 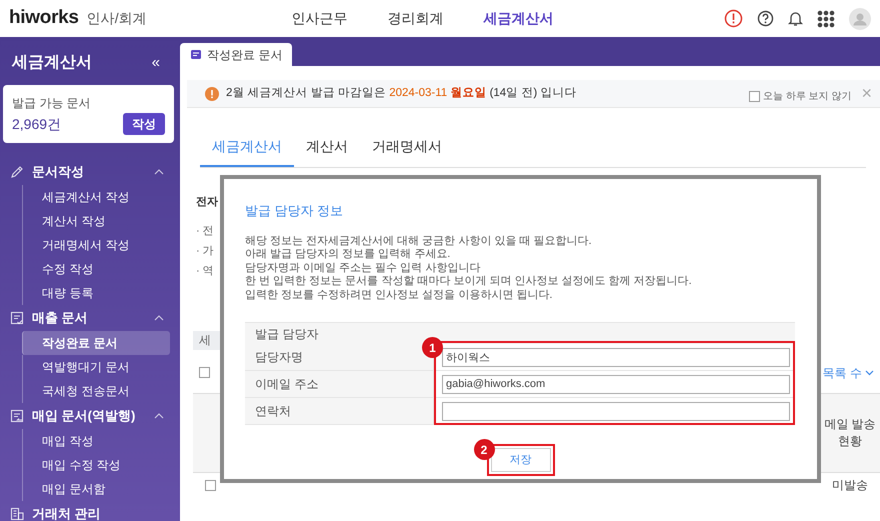 What do you see at coordinates (294, 211) in the screenshot?
I see `dialog-title: 발급 담당자 정보` at bounding box center [294, 211].